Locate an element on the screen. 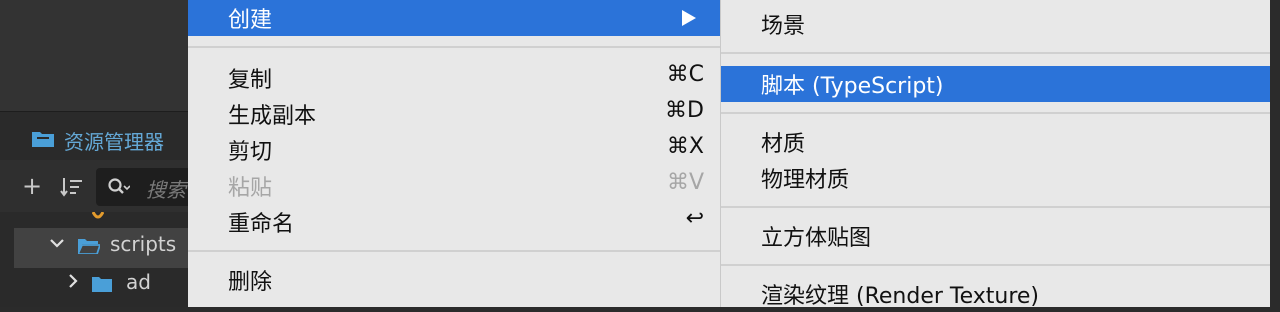 The width and height of the screenshot is (1280, 312). menu-item-duplicate: 生成副本 ⌘D is located at coordinates (454, 114).